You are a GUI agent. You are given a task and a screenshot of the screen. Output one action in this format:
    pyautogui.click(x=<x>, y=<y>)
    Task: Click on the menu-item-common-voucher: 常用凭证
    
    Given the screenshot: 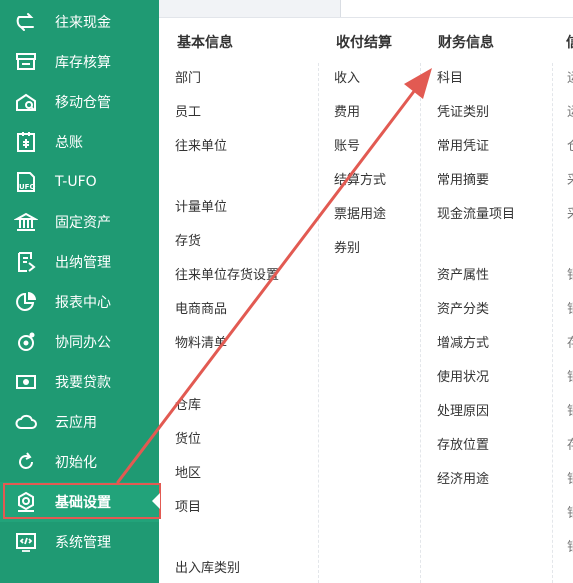 What is the action you would take?
    pyautogui.click(x=463, y=144)
    